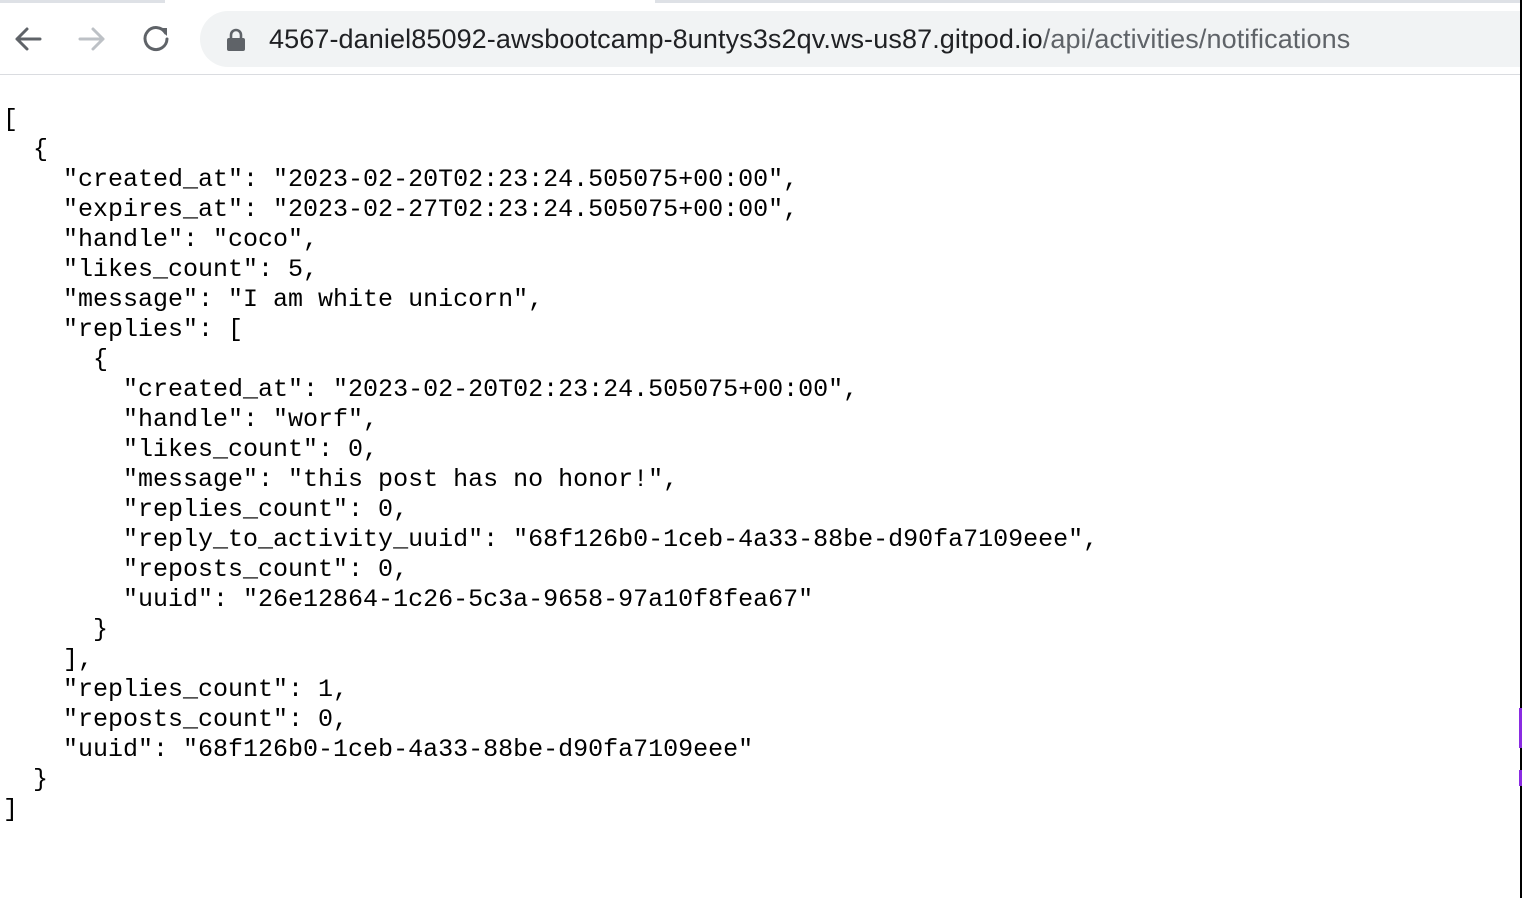 The height and width of the screenshot is (898, 1522). I want to click on reload-icon, so click(156, 39).